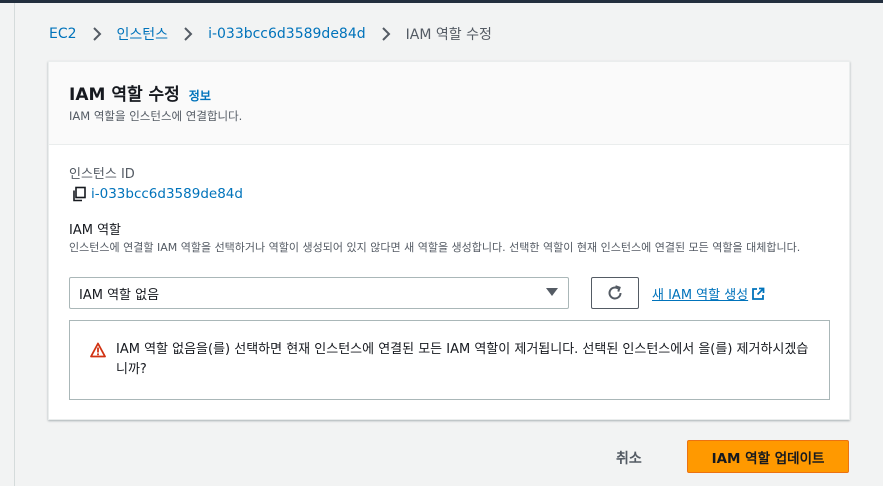 This screenshot has width=883, height=486. What do you see at coordinates (63, 34) in the screenshot?
I see `breadcrumb-ec2: EC2` at bounding box center [63, 34].